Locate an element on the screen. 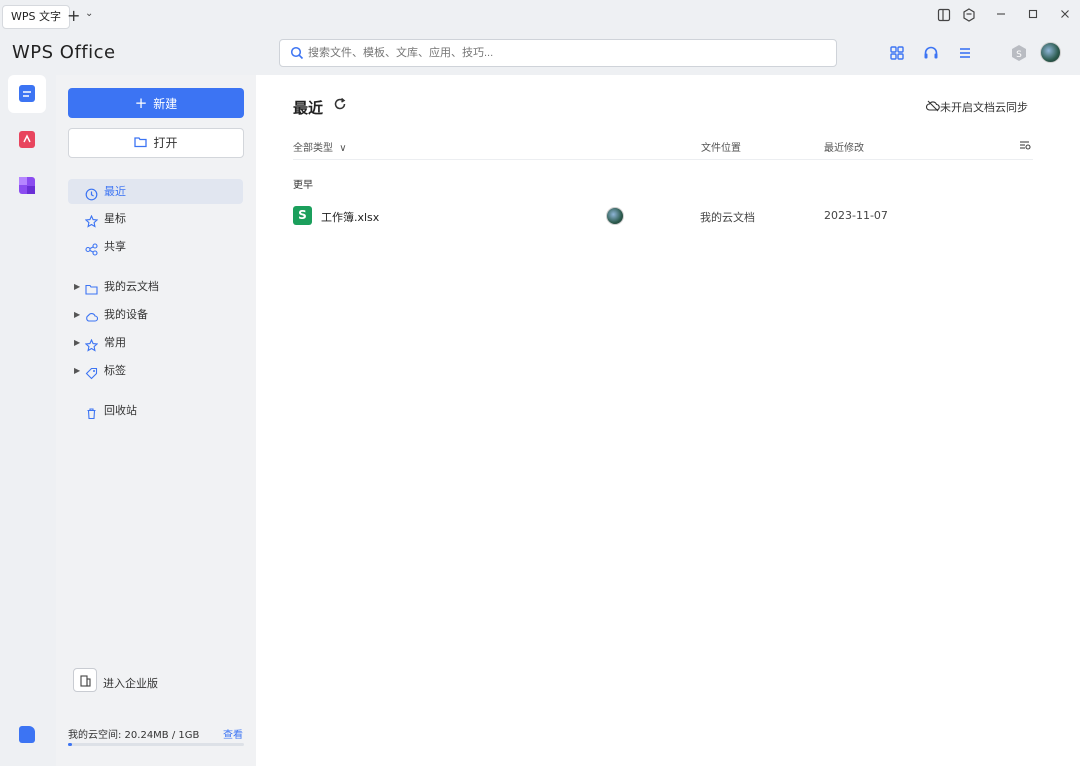 The image size is (1080, 766). user-avatar is located at coordinates (1050, 52).